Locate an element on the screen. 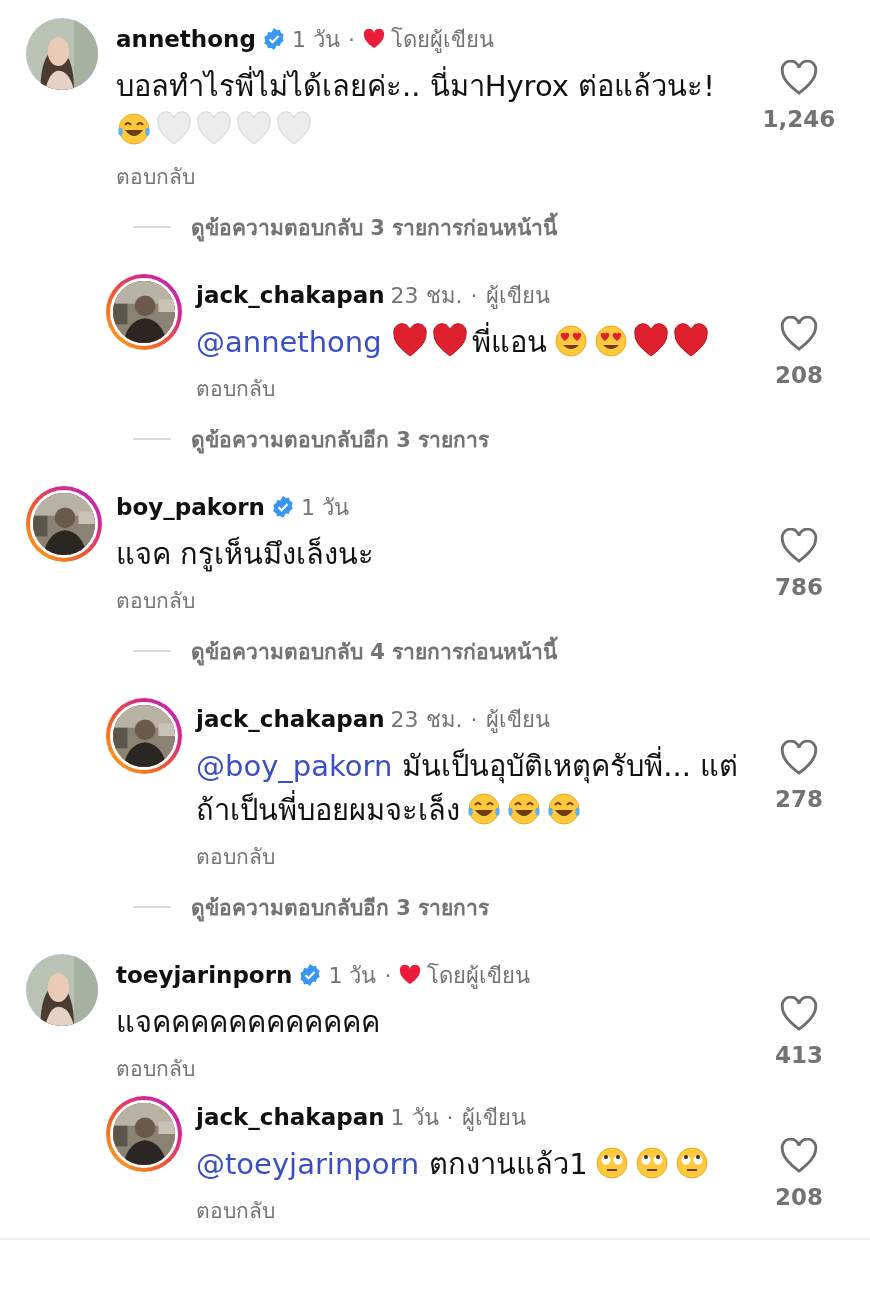 The image size is (870, 1308). comment-text: แจคคคคคคคคคคคค is located at coordinates (248, 1022).